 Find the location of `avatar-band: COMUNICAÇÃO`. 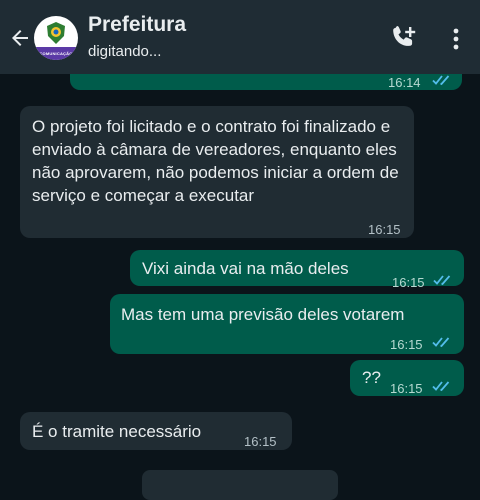

avatar-band: COMUNICAÇÃO is located at coordinates (56, 53).